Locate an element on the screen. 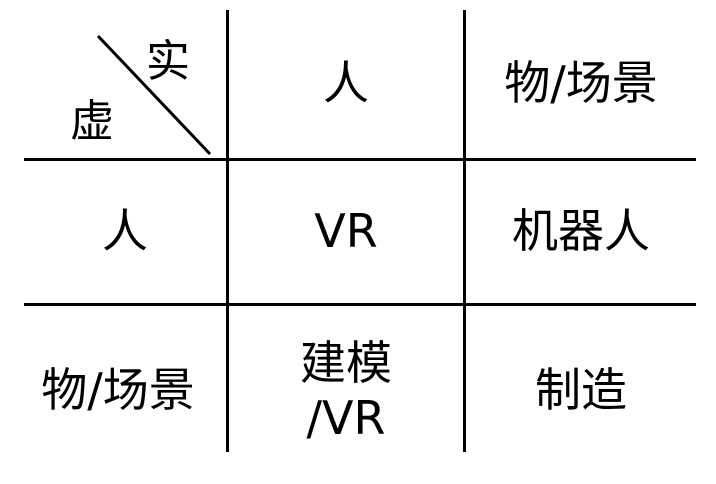 Image resolution: width=716 pixels, height=484 pixels. cell-object-person: 建模 /VR is located at coordinates (346, 391).